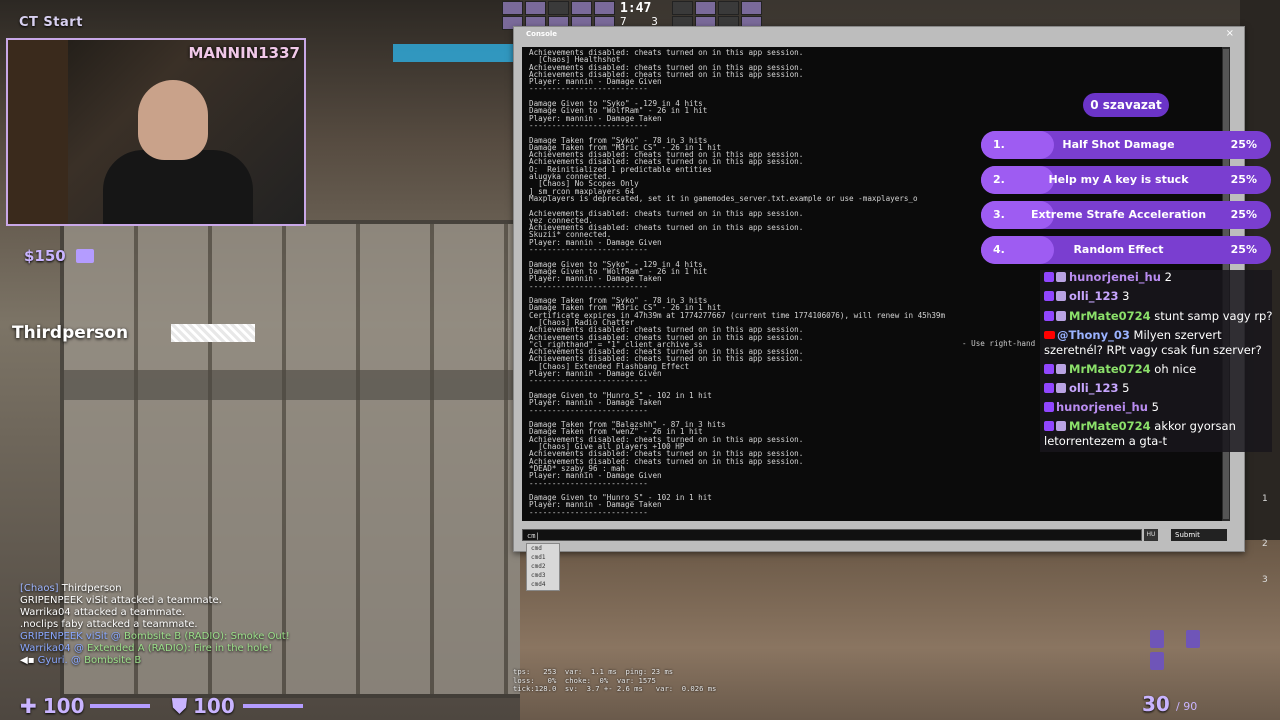  Describe the element at coordinates (235, 636) in the screenshot. I see `feed-radio: (RADIO): Smoke Out!` at that location.